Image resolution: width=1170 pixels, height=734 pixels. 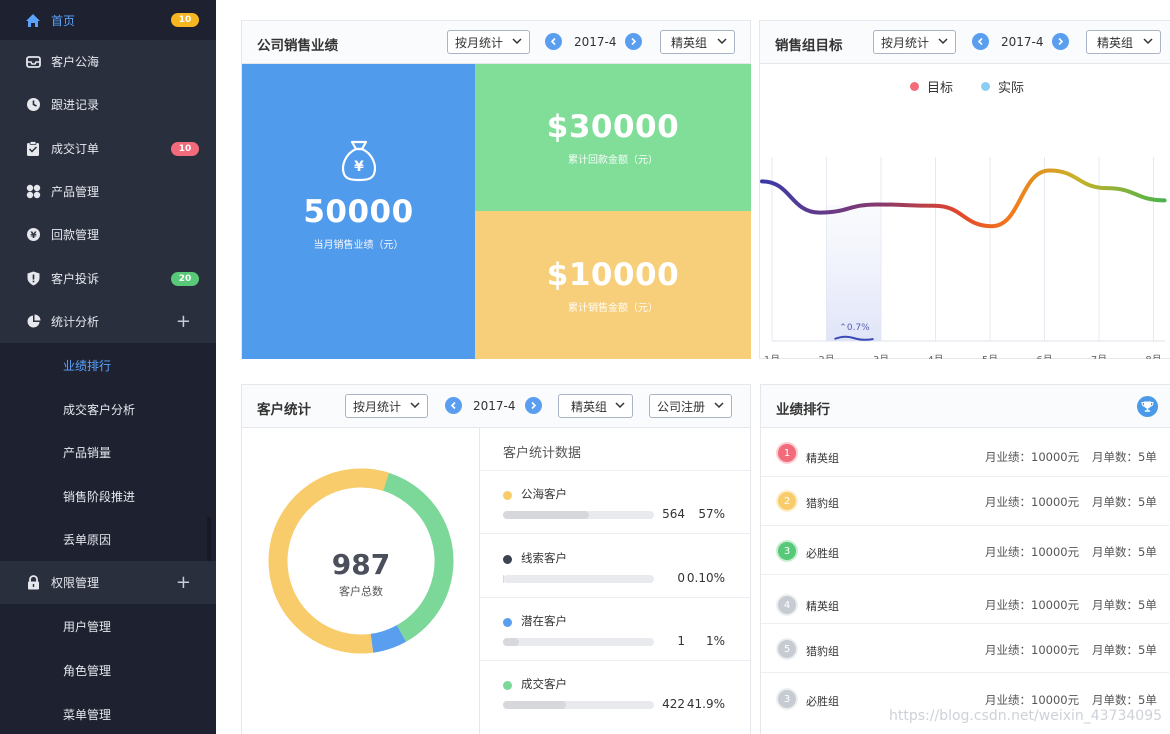 What do you see at coordinates (613, 308) in the screenshot?
I see `total-sales-label: 累计销售金额（元）` at bounding box center [613, 308].